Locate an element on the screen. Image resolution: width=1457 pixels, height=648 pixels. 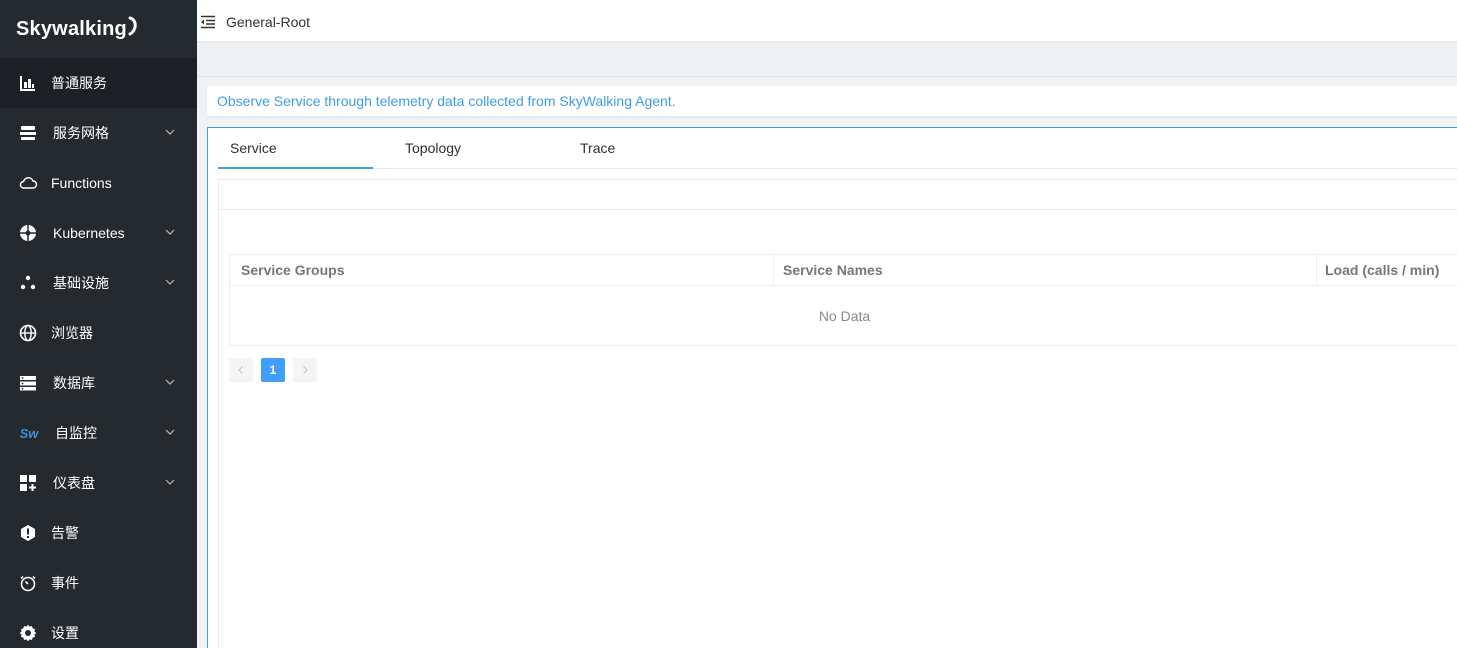
chevron-right-icon is located at coordinates (305, 370).